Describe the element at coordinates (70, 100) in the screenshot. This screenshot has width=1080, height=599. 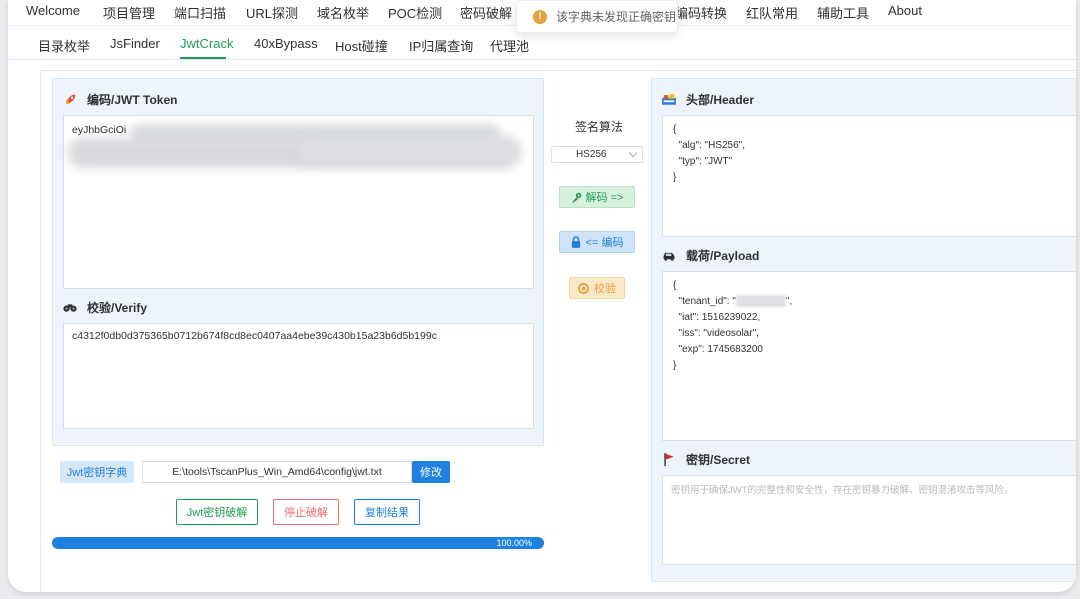
I see `rocket-icon` at that location.